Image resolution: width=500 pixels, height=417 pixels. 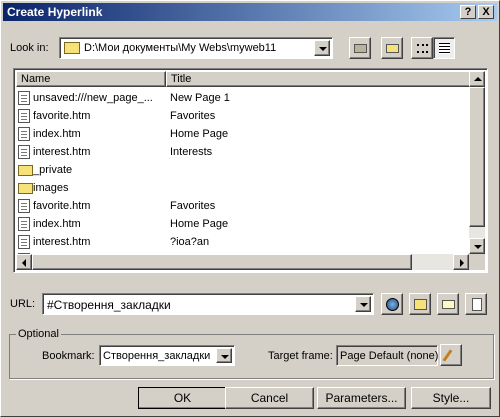 I want to click on details-view-button, so click(x=444, y=48).